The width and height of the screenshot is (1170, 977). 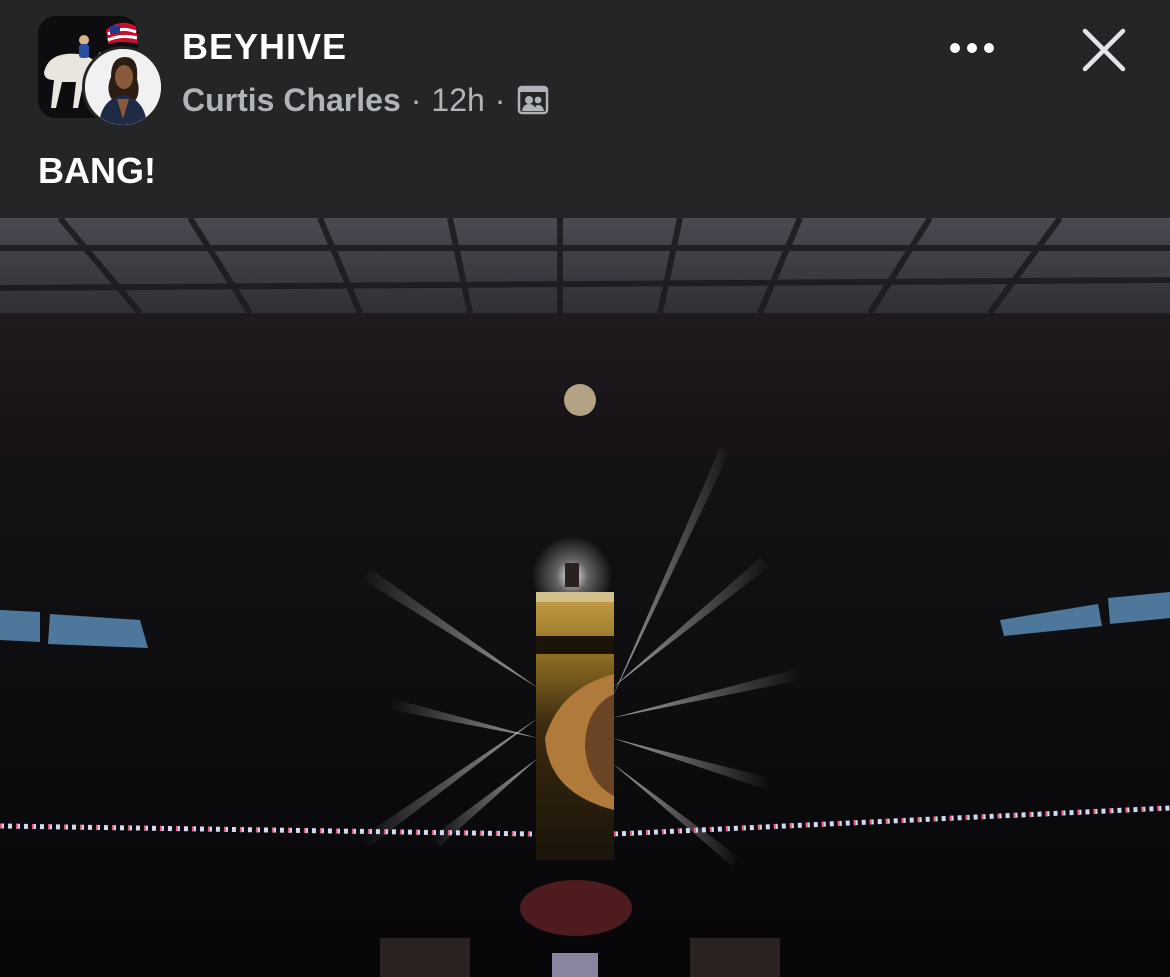 I want to click on more-options-button, so click(x=972, y=48).